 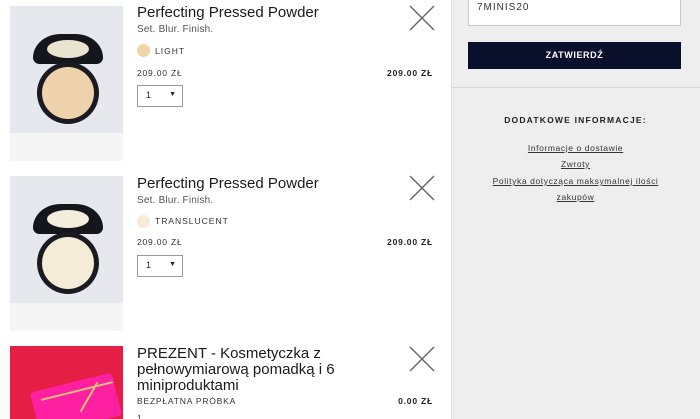 I want to click on promo-code-value: 7MINIS20, so click(x=503, y=7).